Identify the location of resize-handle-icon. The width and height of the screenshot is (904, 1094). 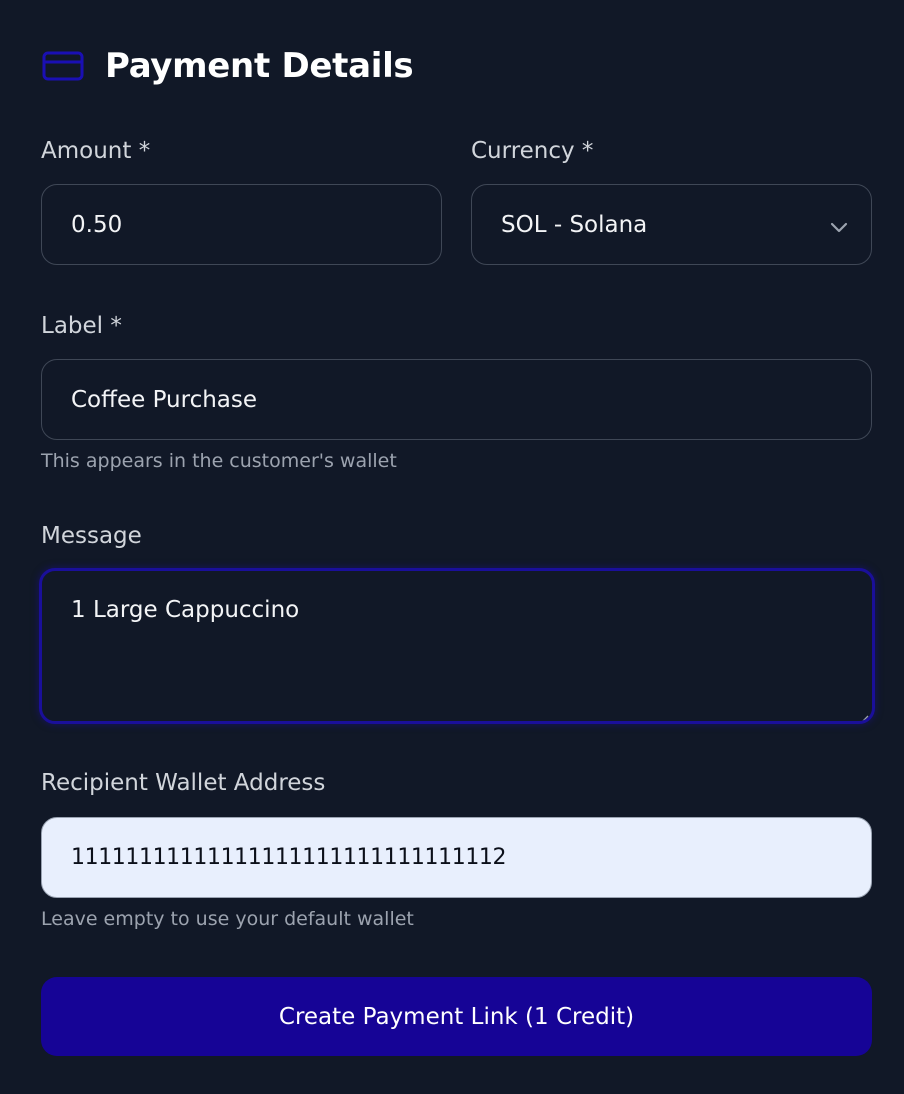
(863, 713).